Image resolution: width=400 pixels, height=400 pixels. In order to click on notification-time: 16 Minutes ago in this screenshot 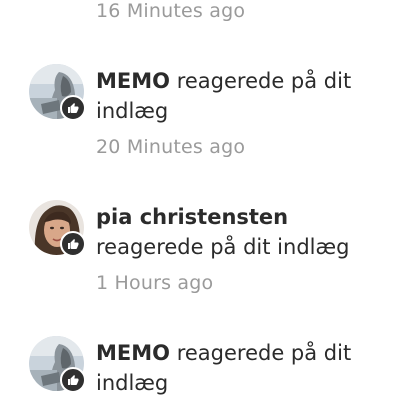, I will do `click(171, 11)`.